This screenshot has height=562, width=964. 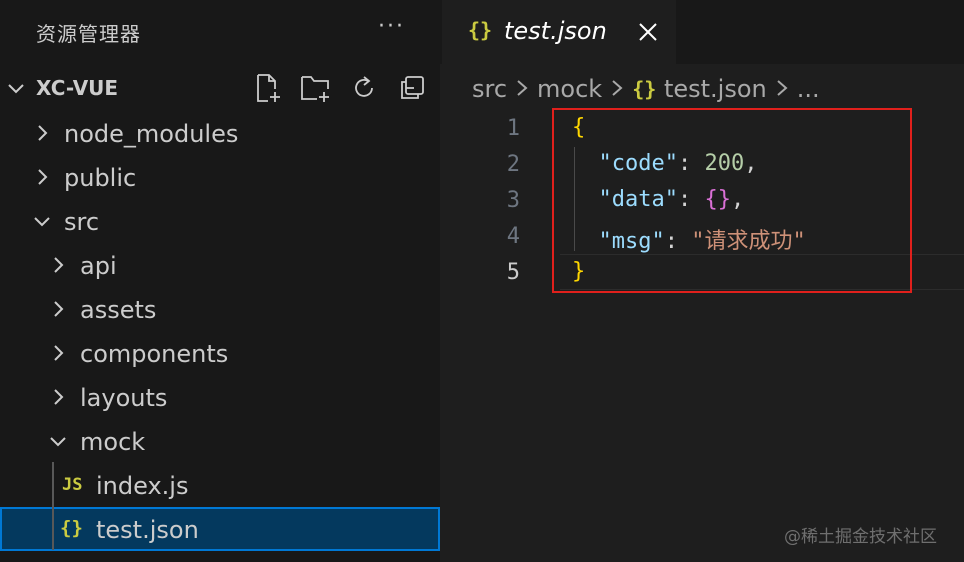 What do you see at coordinates (154, 354) in the screenshot?
I see `tree-item-label: components` at bounding box center [154, 354].